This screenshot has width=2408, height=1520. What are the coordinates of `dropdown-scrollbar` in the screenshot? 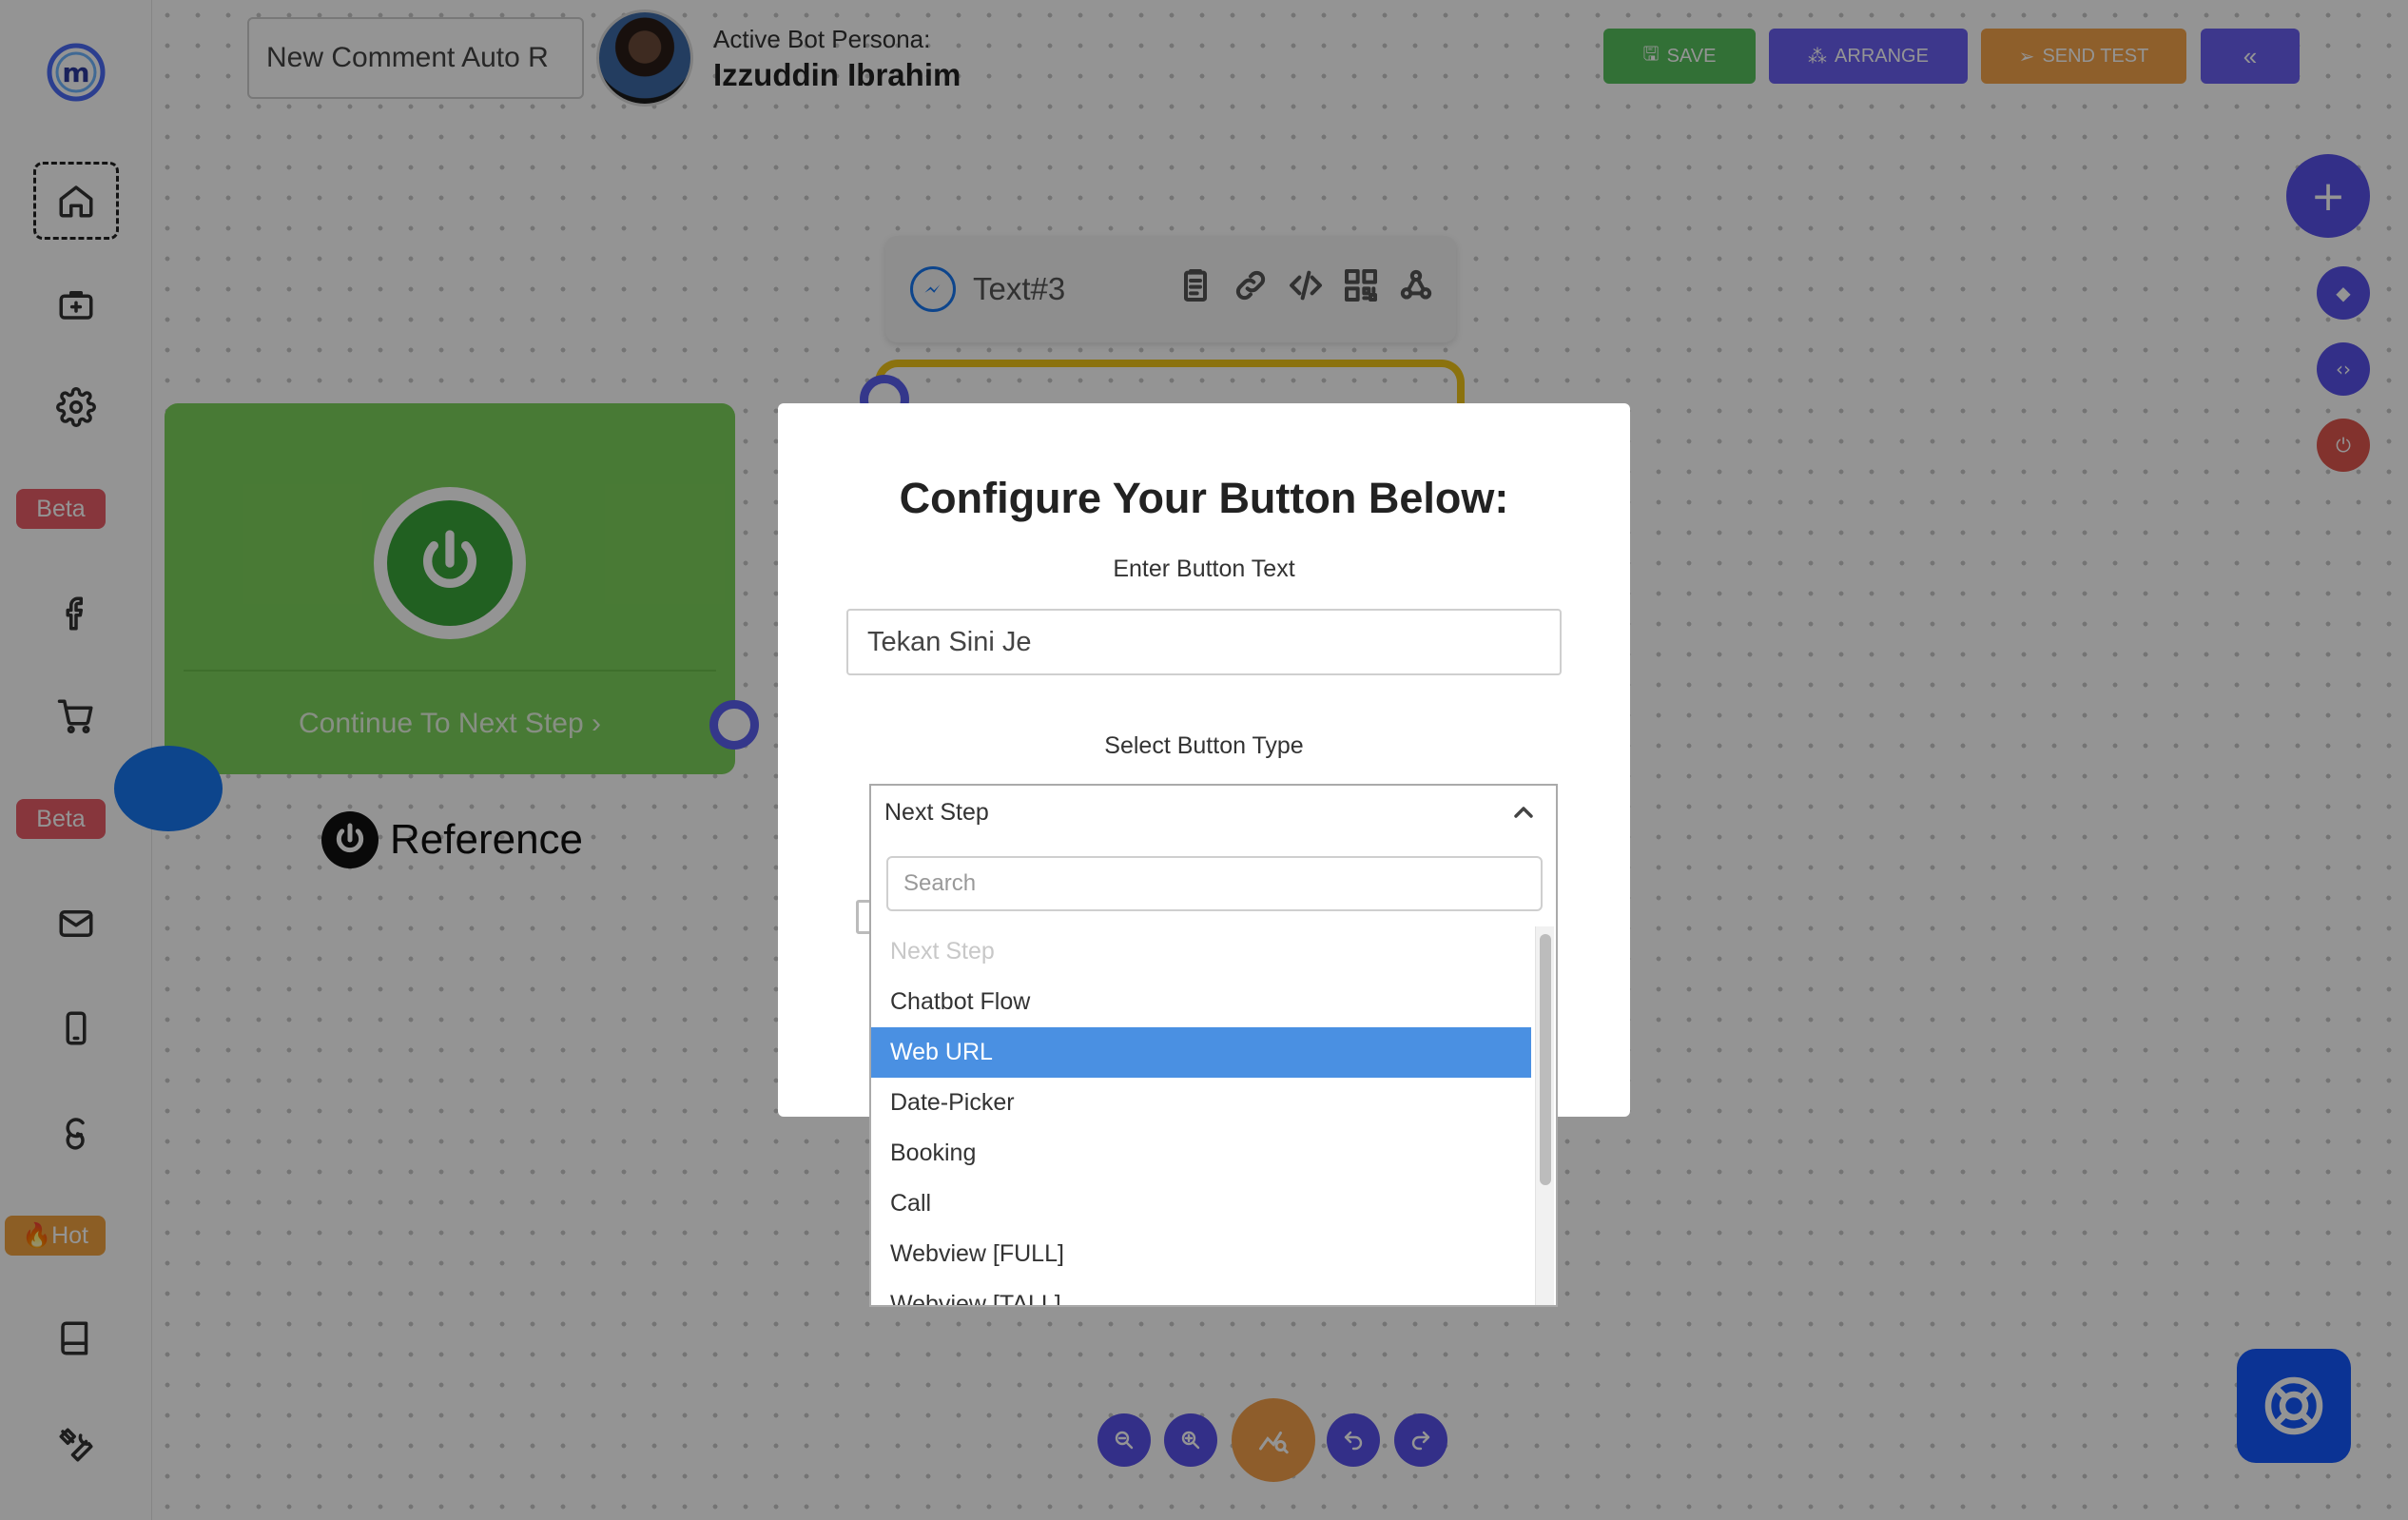 It's located at (1544, 1116).